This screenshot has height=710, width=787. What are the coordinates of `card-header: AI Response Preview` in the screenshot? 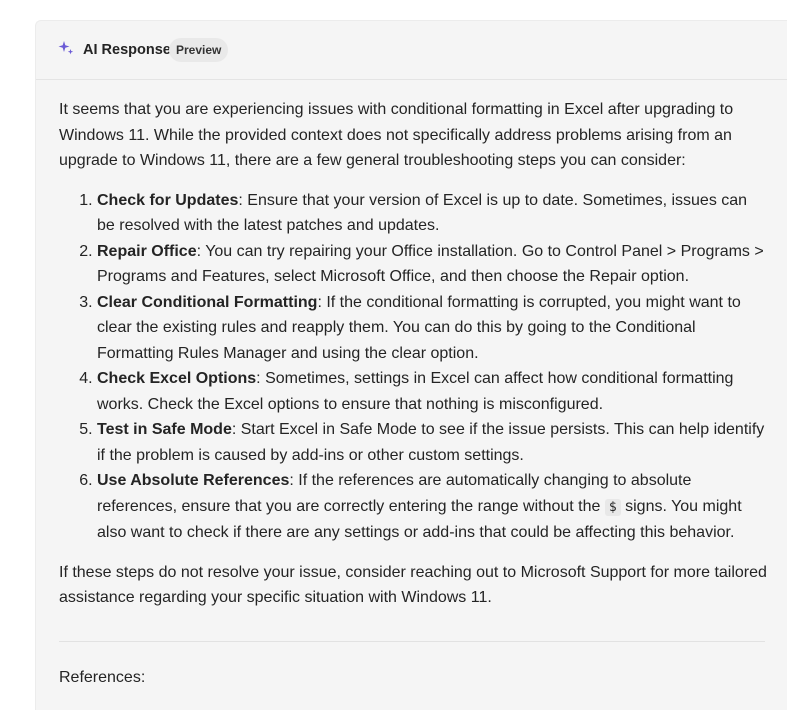 It's located at (411, 50).